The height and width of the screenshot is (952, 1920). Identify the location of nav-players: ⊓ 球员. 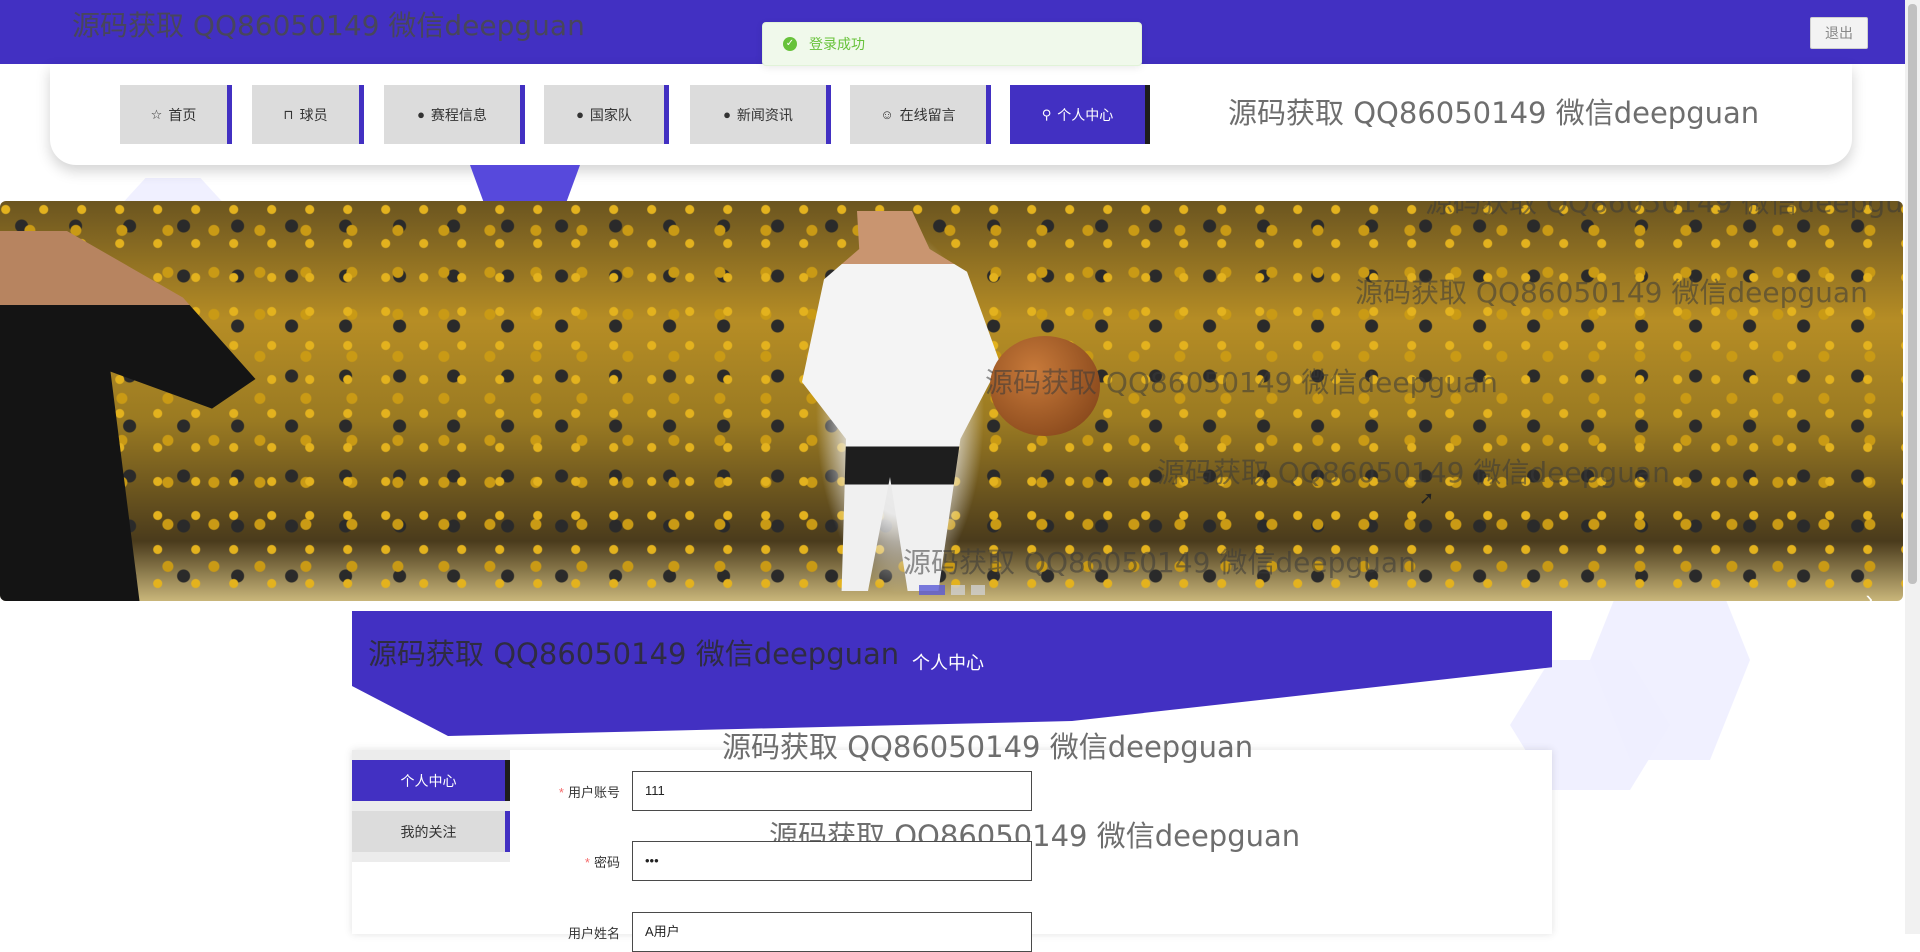
(308, 114).